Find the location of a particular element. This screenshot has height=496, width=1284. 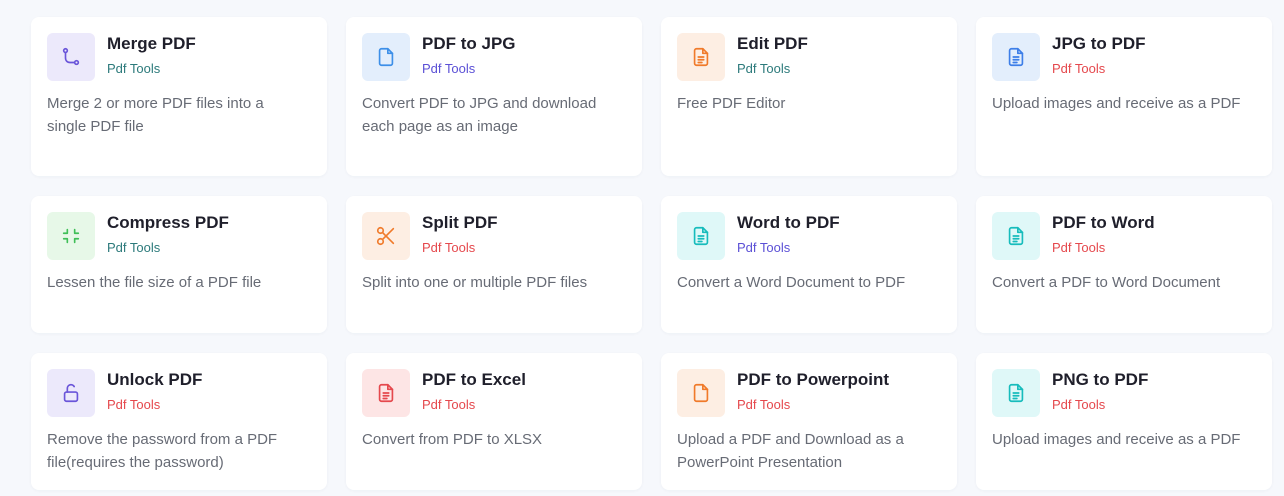

tool-description: Convert from PDF to XLSX is located at coordinates (452, 439).